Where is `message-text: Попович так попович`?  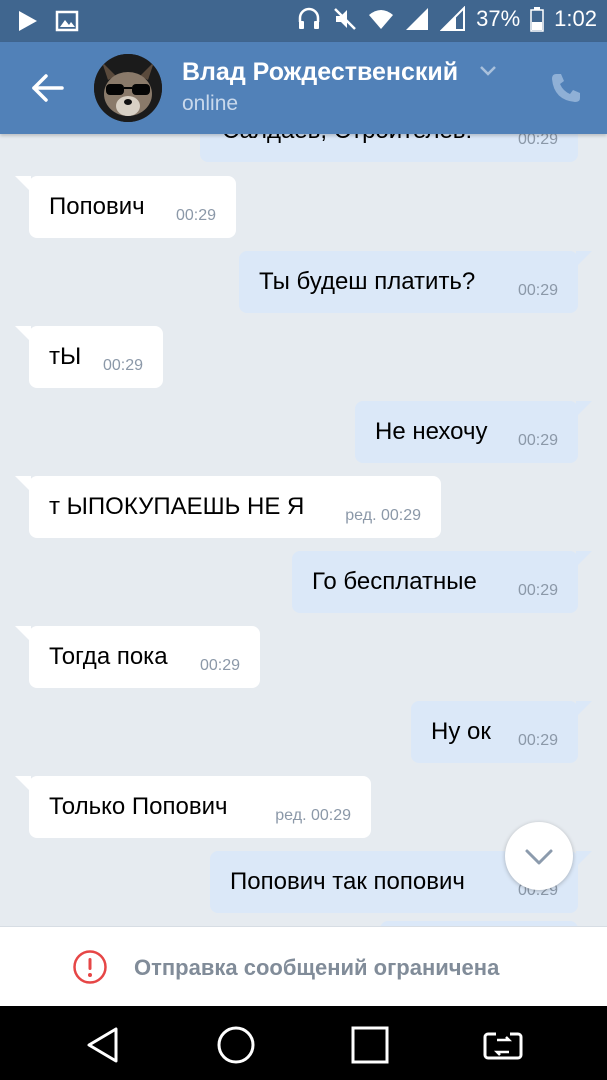 message-text: Попович так попович is located at coordinates (347, 881).